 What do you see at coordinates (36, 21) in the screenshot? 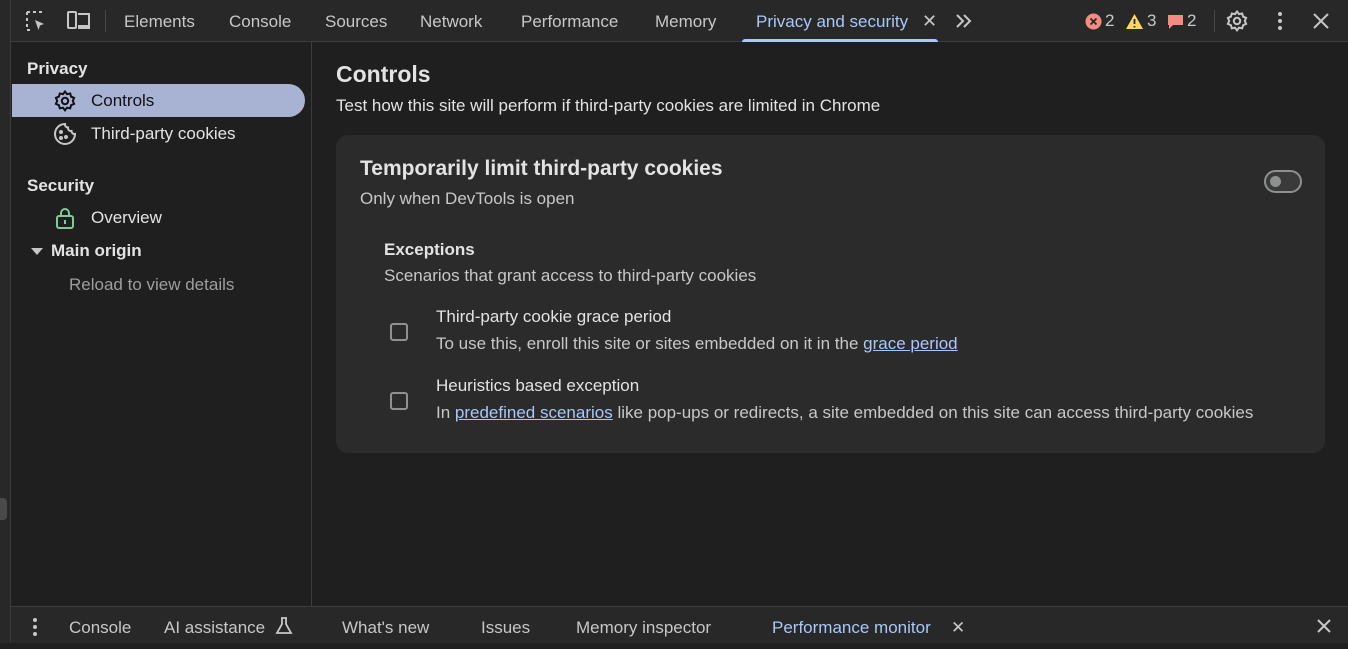
I see `inspect-element-icon` at bounding box center [36, 21].